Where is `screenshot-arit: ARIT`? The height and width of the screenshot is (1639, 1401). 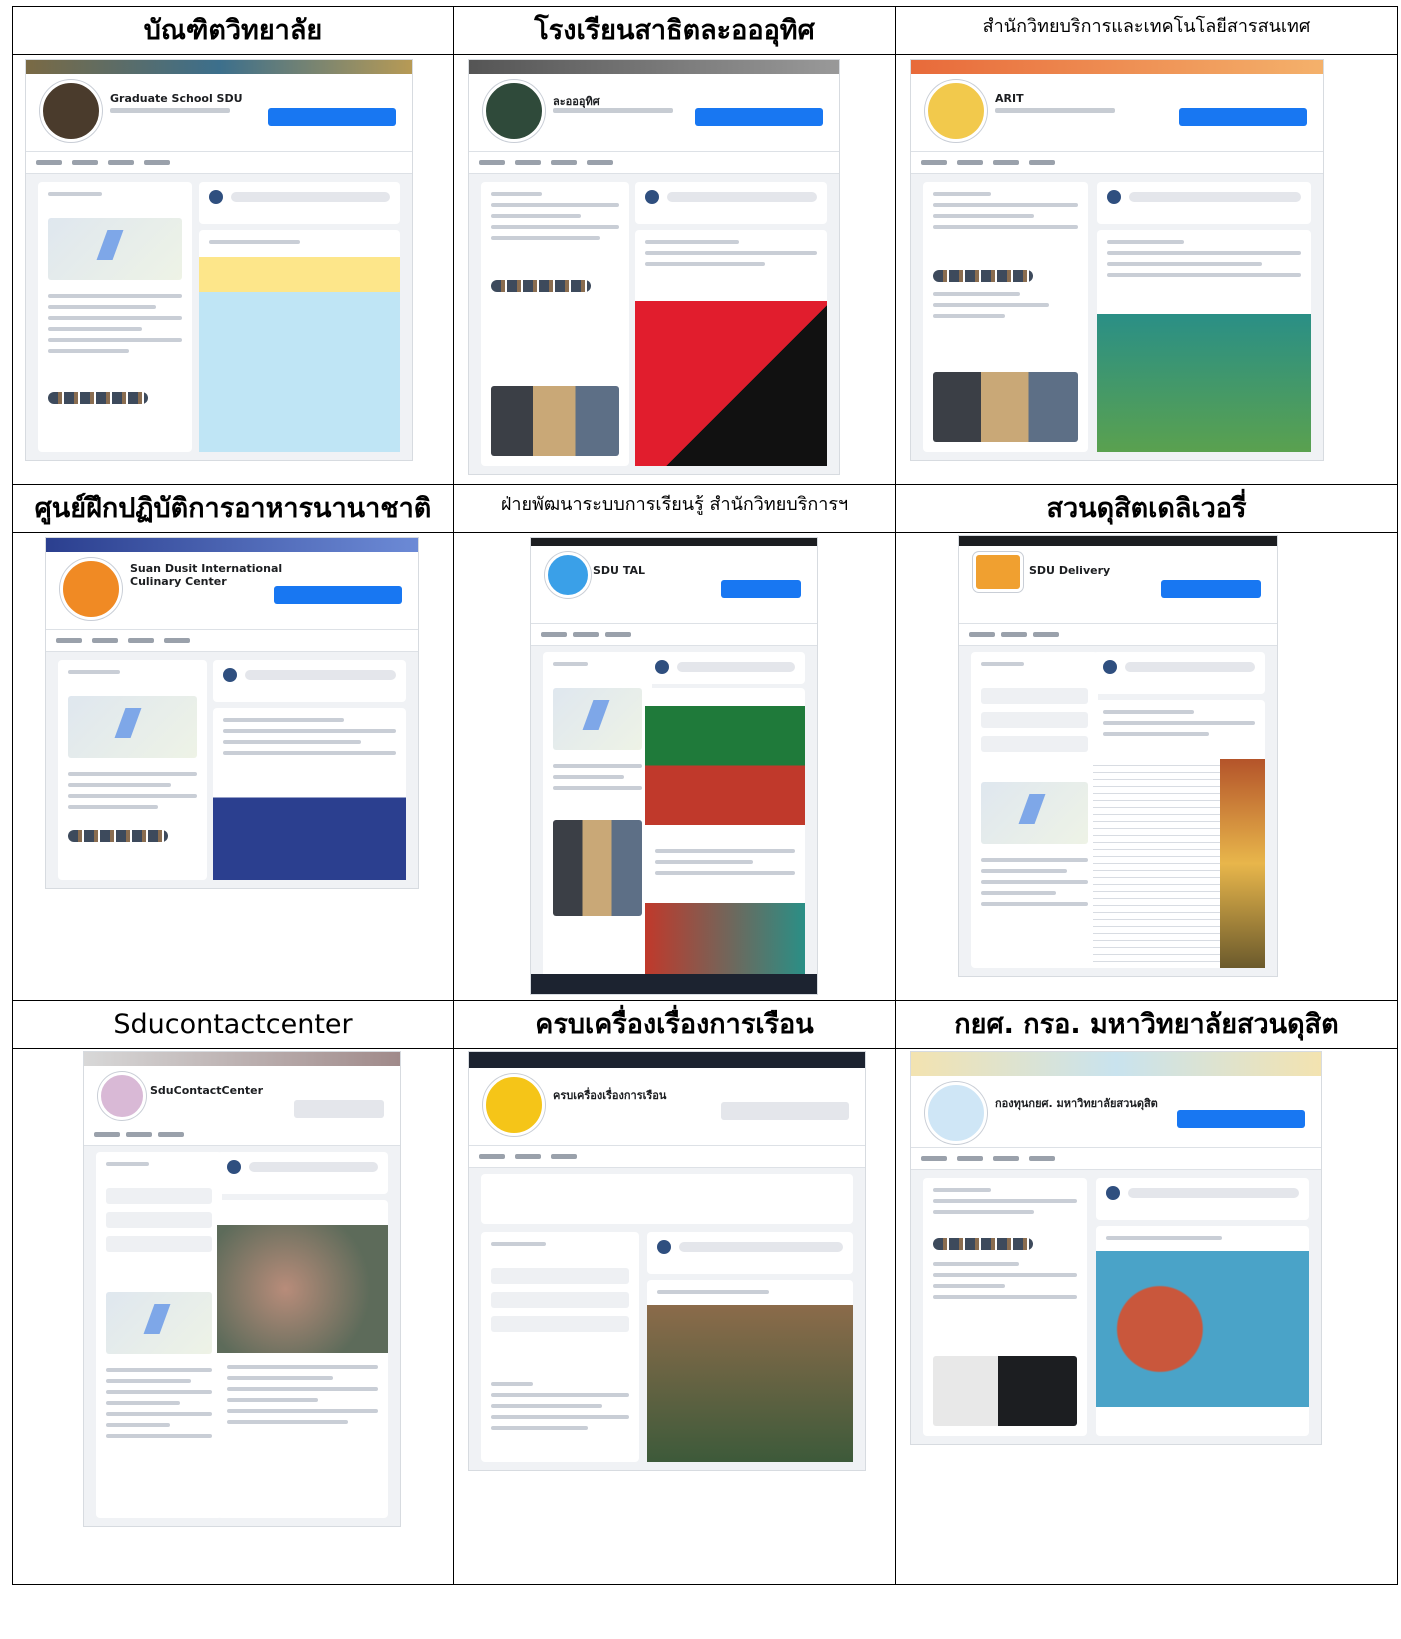
screenshot-arit: ARIT is located at coordinates (1117, 260).